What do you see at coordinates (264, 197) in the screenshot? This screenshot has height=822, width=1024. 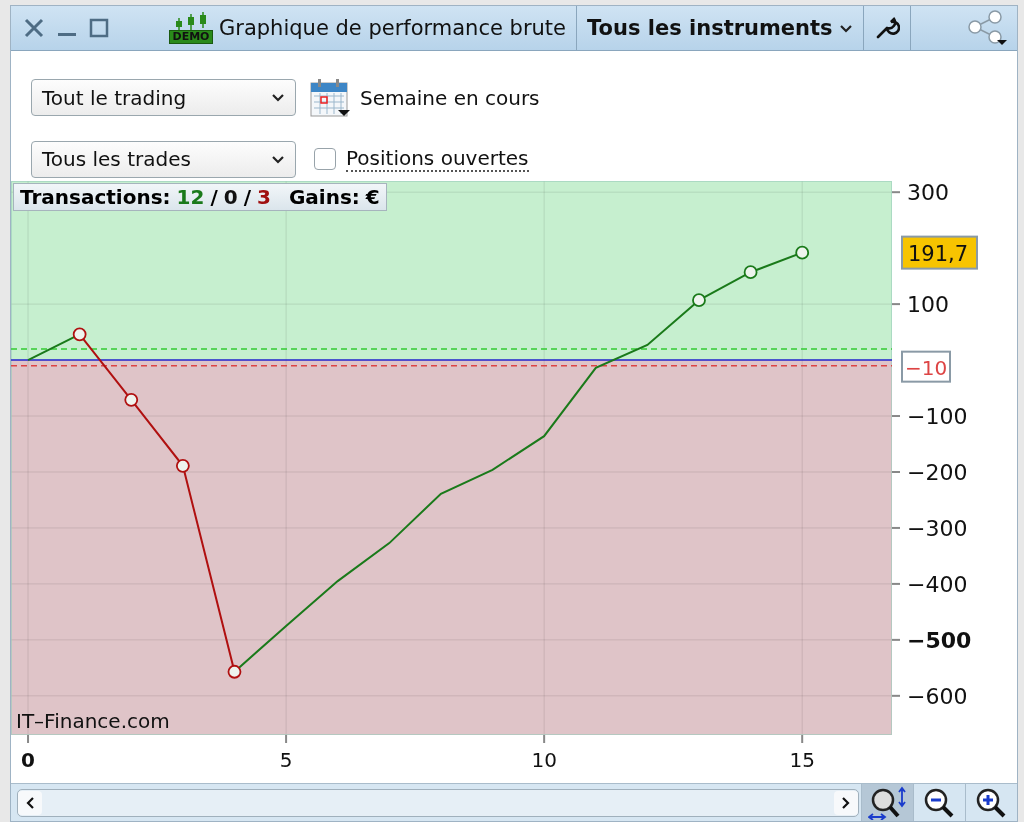 I see `losses-count: 3` at bounding box center [264, 197].